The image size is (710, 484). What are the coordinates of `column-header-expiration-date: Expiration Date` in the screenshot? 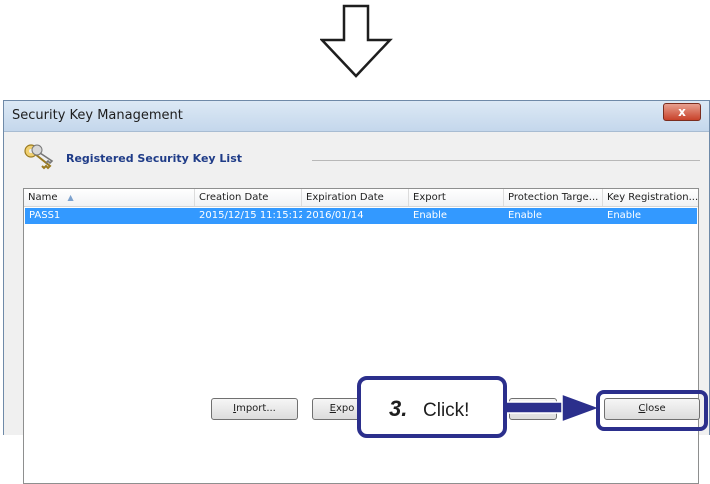 It's located at (355, 197).